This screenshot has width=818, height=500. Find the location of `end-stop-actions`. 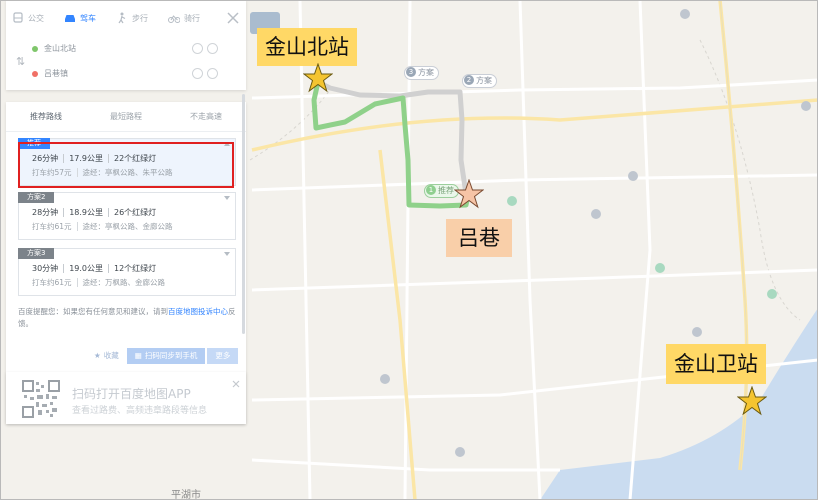

end-stop-actions is located at coordinates (205, 73).